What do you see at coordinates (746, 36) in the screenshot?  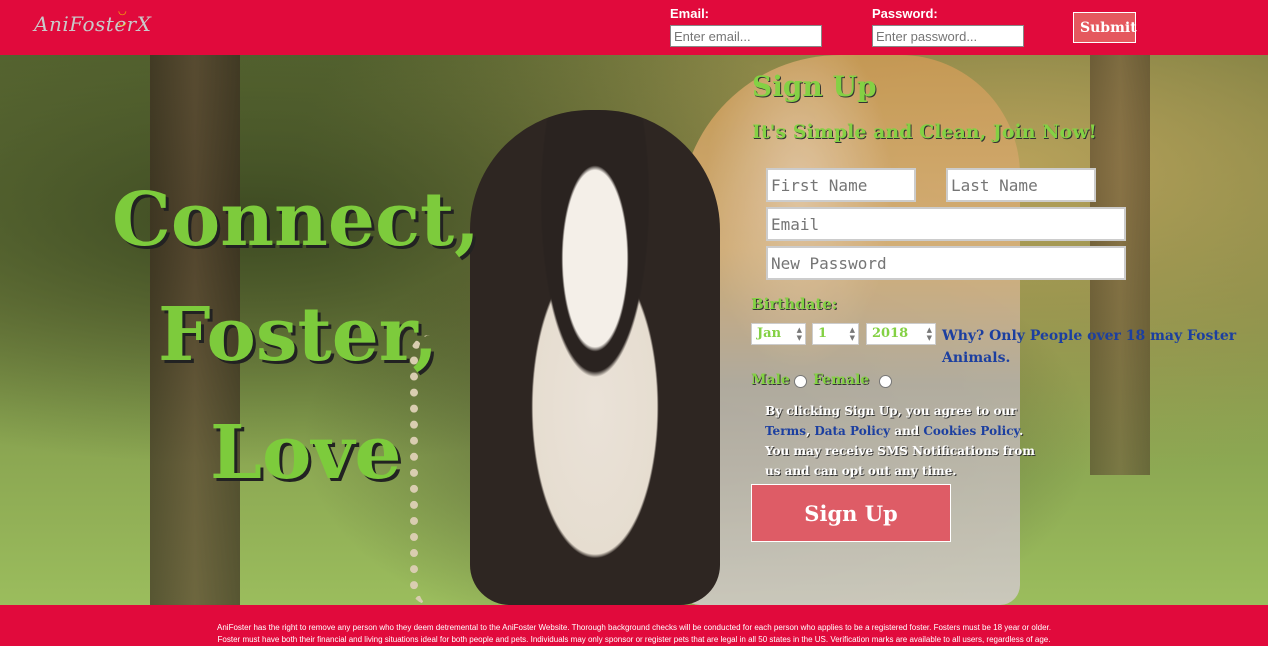 I see `login-email-input` at bounding box center [746, 36].